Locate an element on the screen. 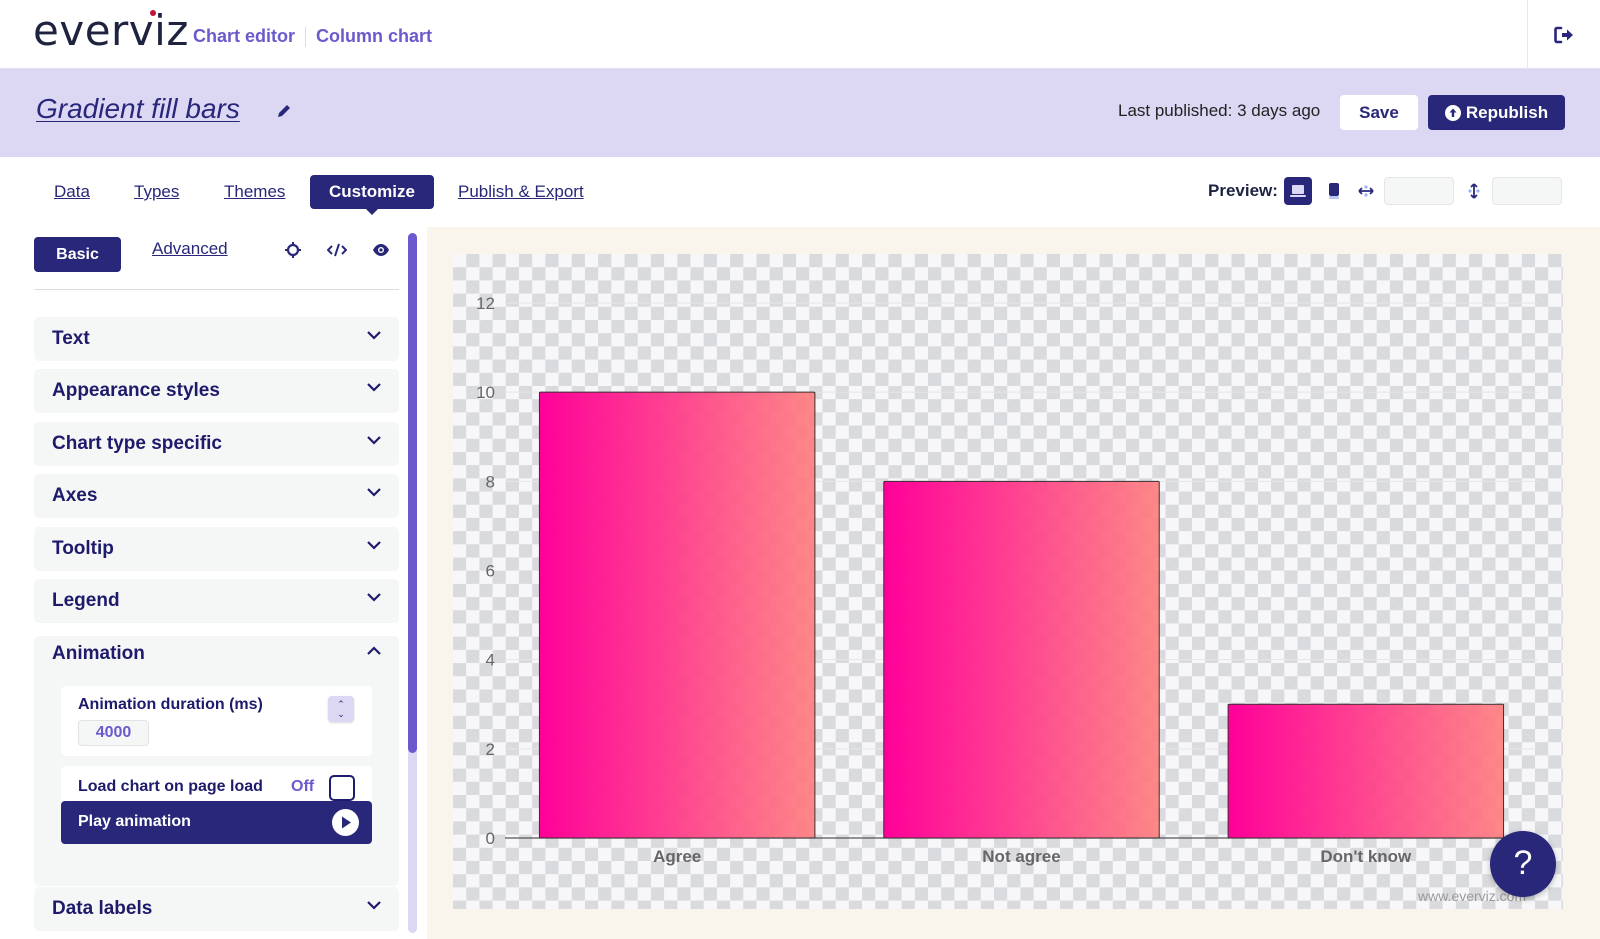  section-text: Text is located at coordinates (216, 339).